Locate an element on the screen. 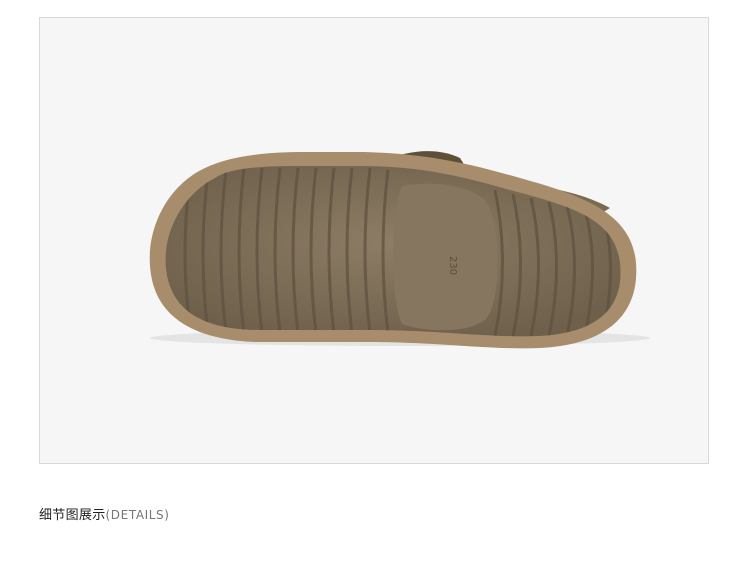 Image resolution: width=750 pixels, height=585 pixels. section-caption: 细节图展示(DETAILS) is located at coordinates (104, 513).